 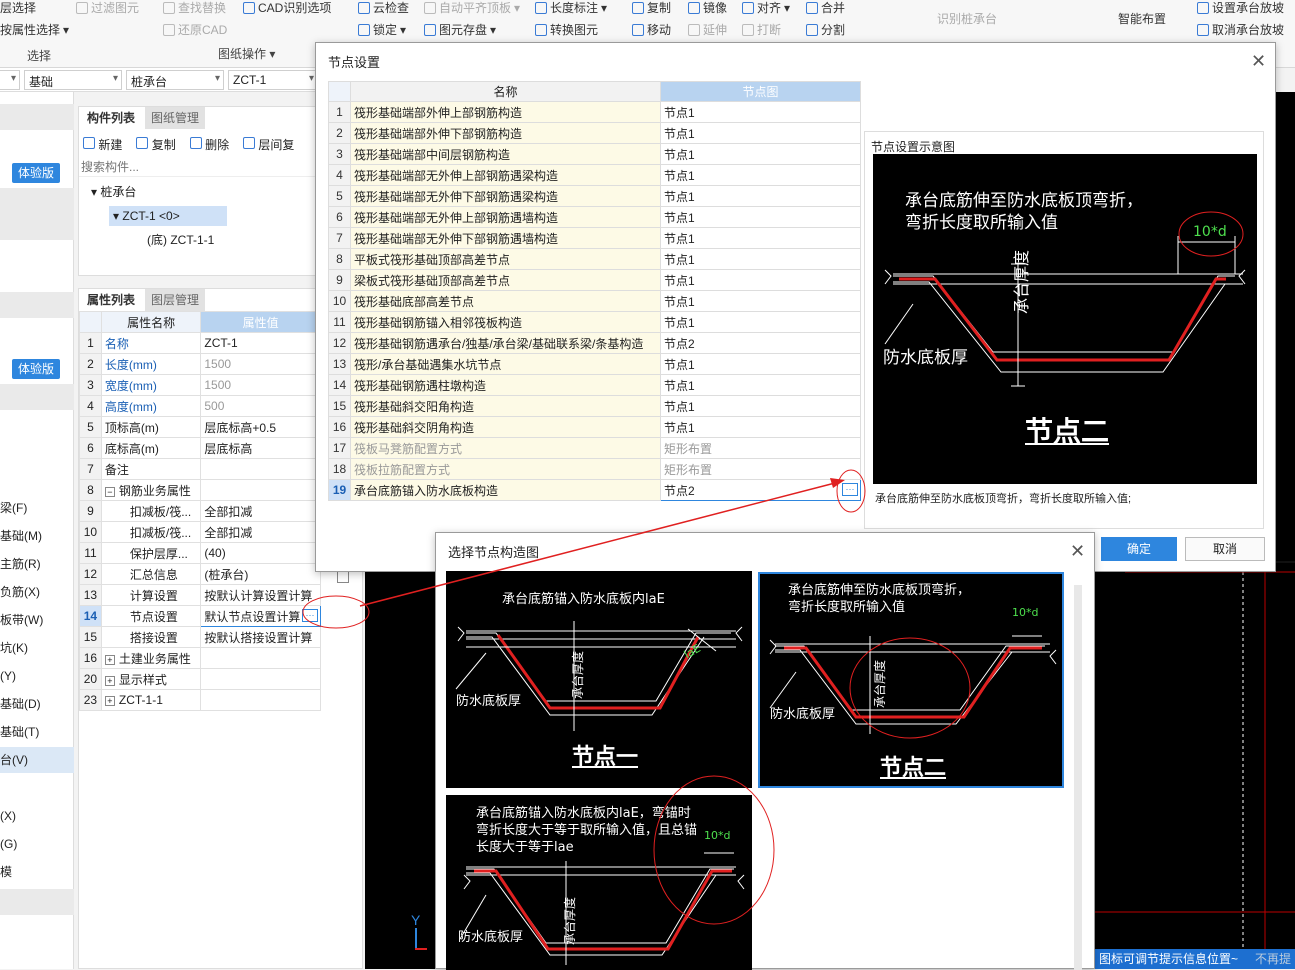 I want to click on node-row: 4 筏形基础端部无外伸上部钢筋遇梁构造 节点1, so click(x=594, y=175).